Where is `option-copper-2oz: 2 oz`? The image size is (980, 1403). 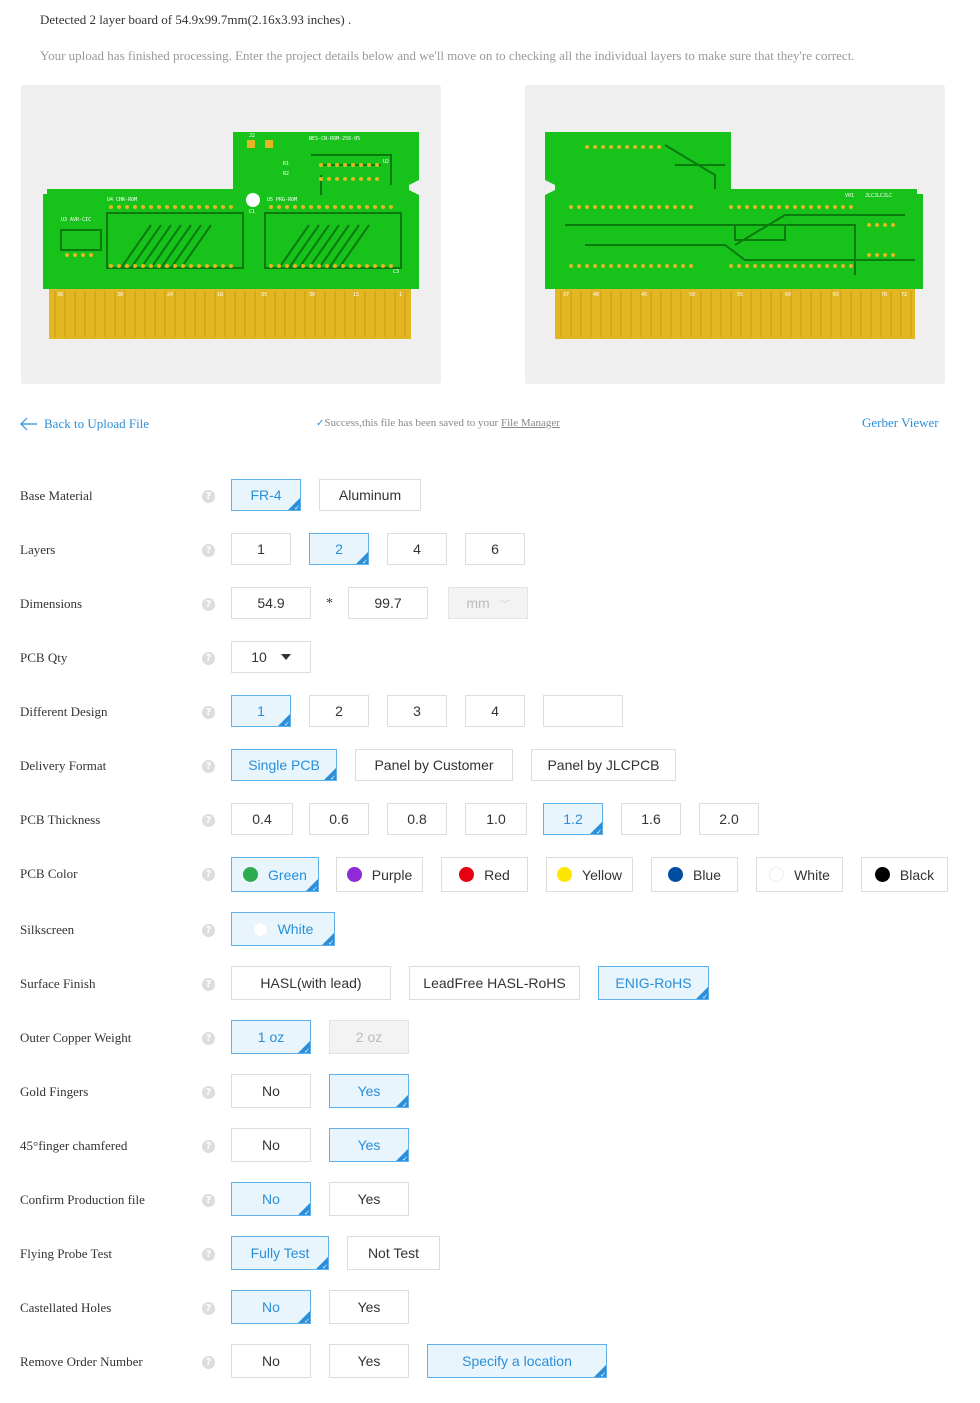
option-copper-2oz: 2 oz is located at coordinates (369, 1037).